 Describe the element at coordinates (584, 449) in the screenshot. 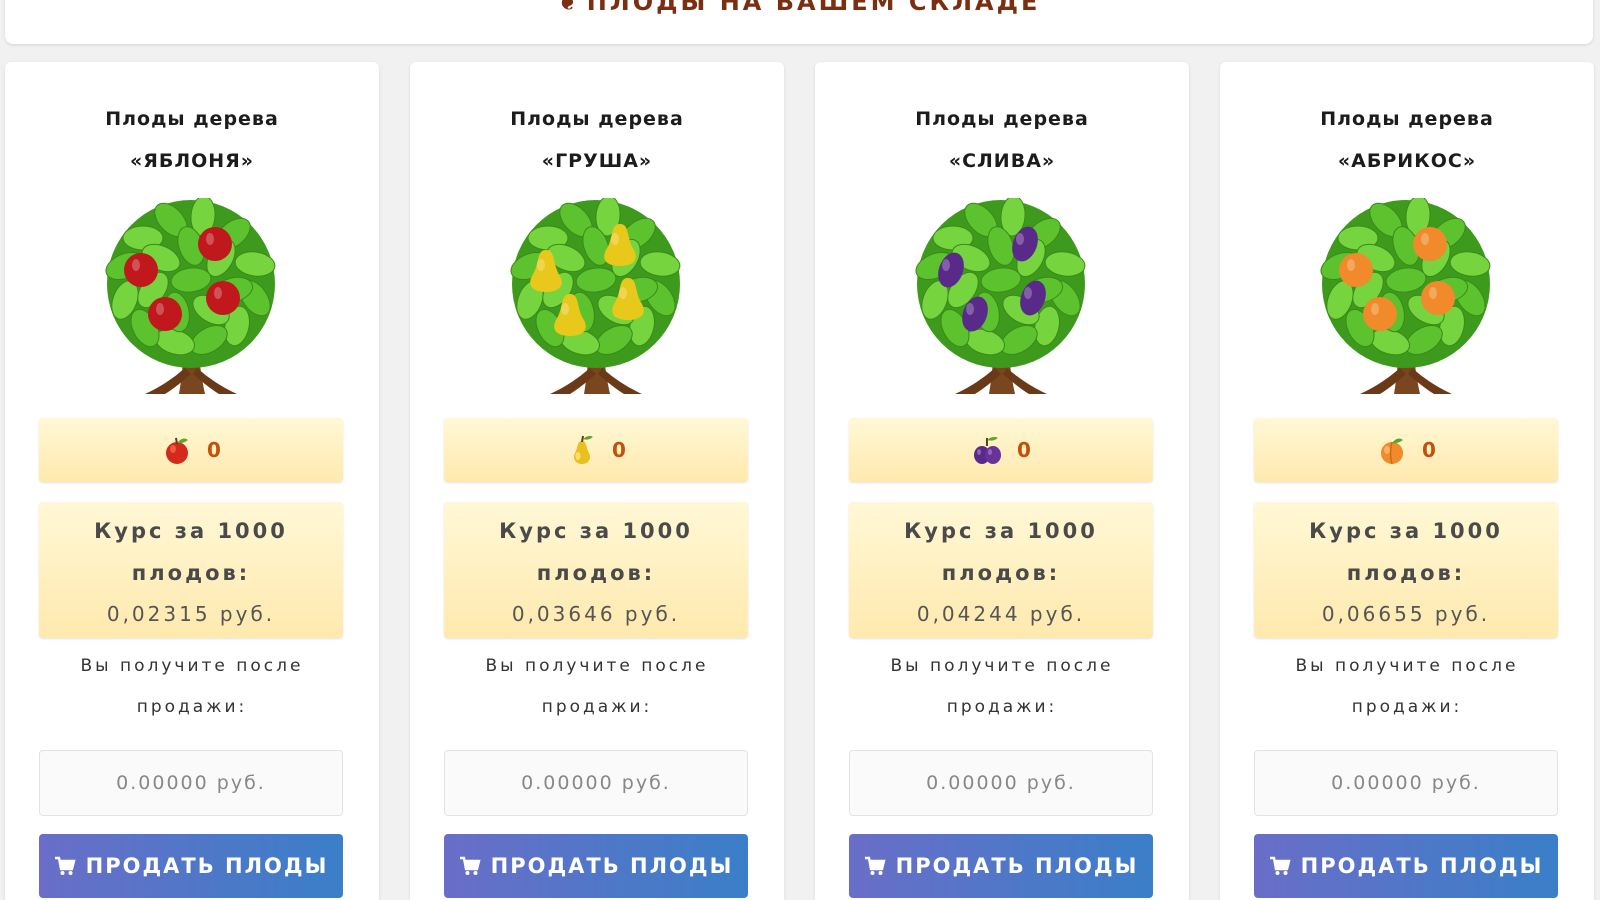

I see `pear-icon` at that location.